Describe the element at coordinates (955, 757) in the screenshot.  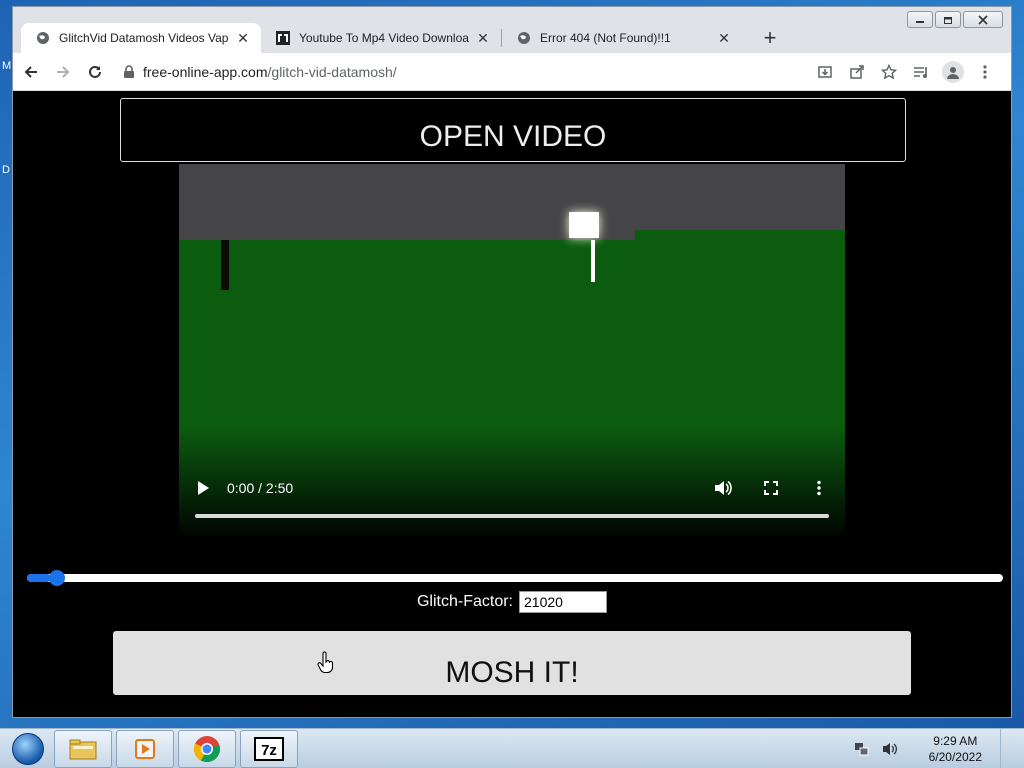
I see `clock-date: 6/20/2022` at that location.